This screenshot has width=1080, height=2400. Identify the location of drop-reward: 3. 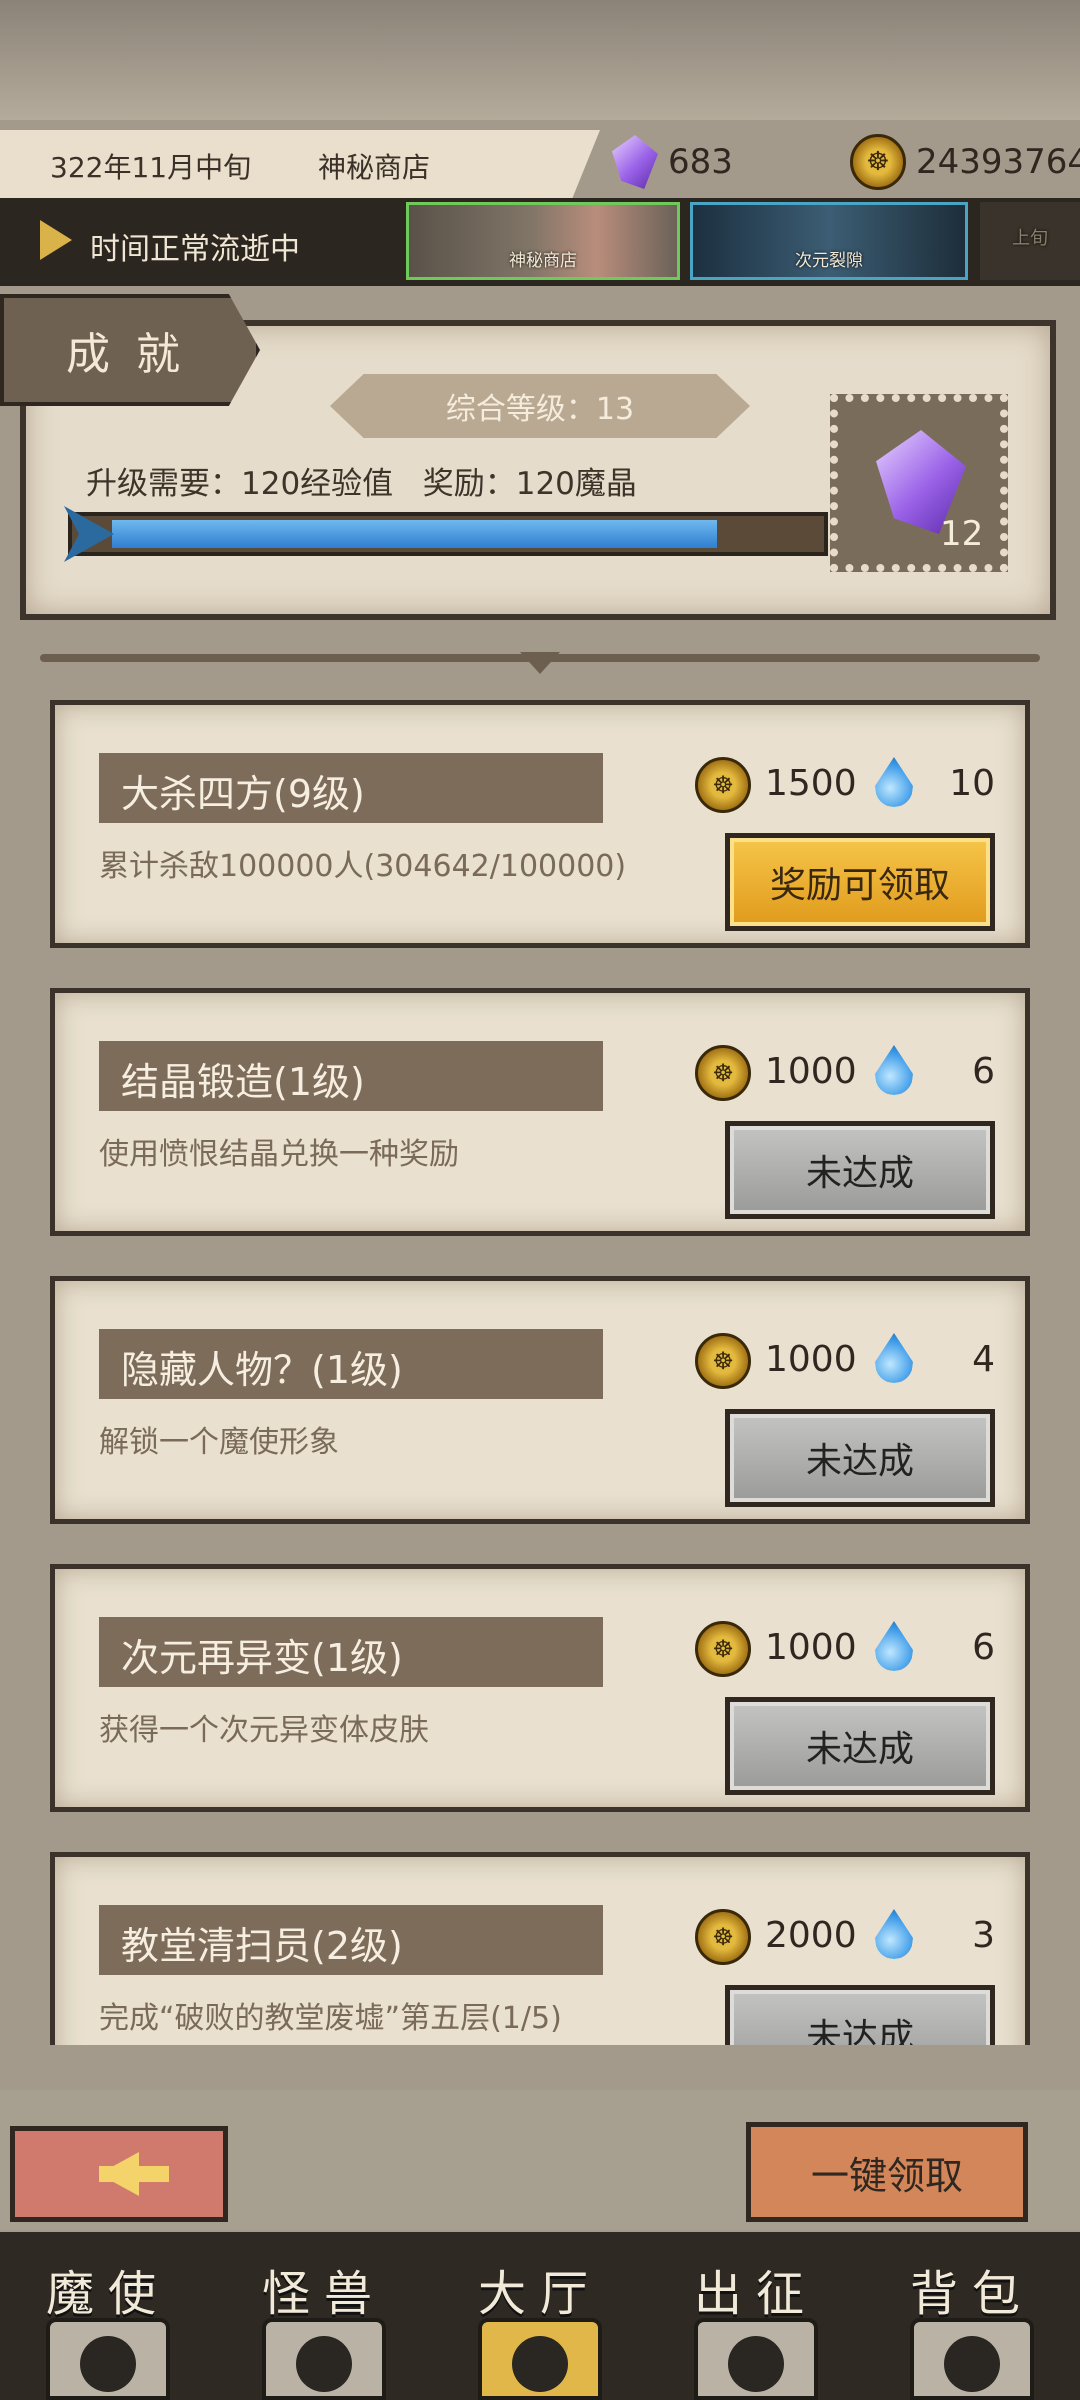
(983, 1935).